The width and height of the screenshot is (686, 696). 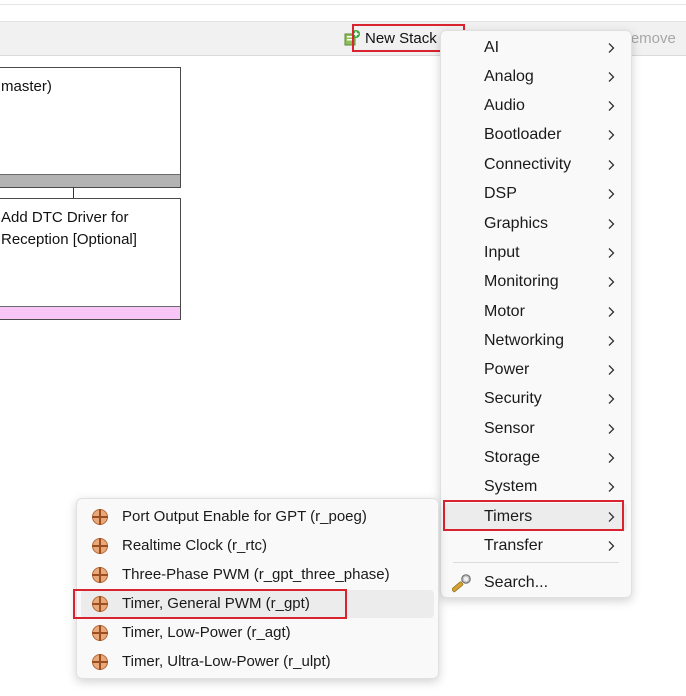 What do you see at coordinates (504, 105) in the screenshot?
I see `menu-item-label: Audio` at bounding box center [504, 105].